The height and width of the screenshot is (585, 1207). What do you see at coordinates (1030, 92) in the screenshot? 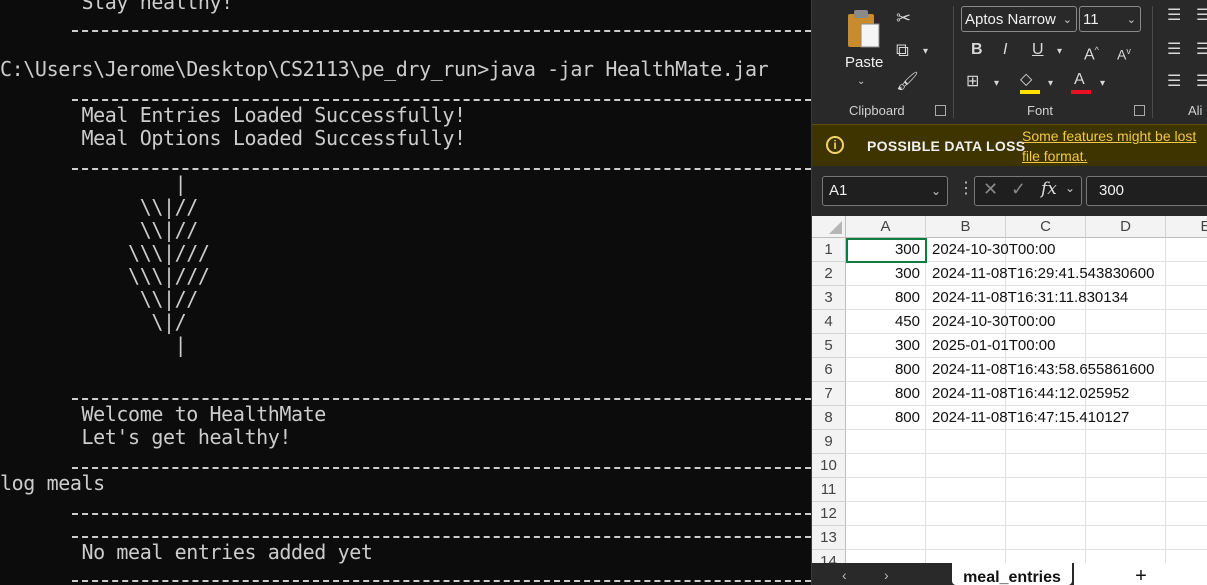
I see `fill-color-swatch` at bounding box center [1030, 92].